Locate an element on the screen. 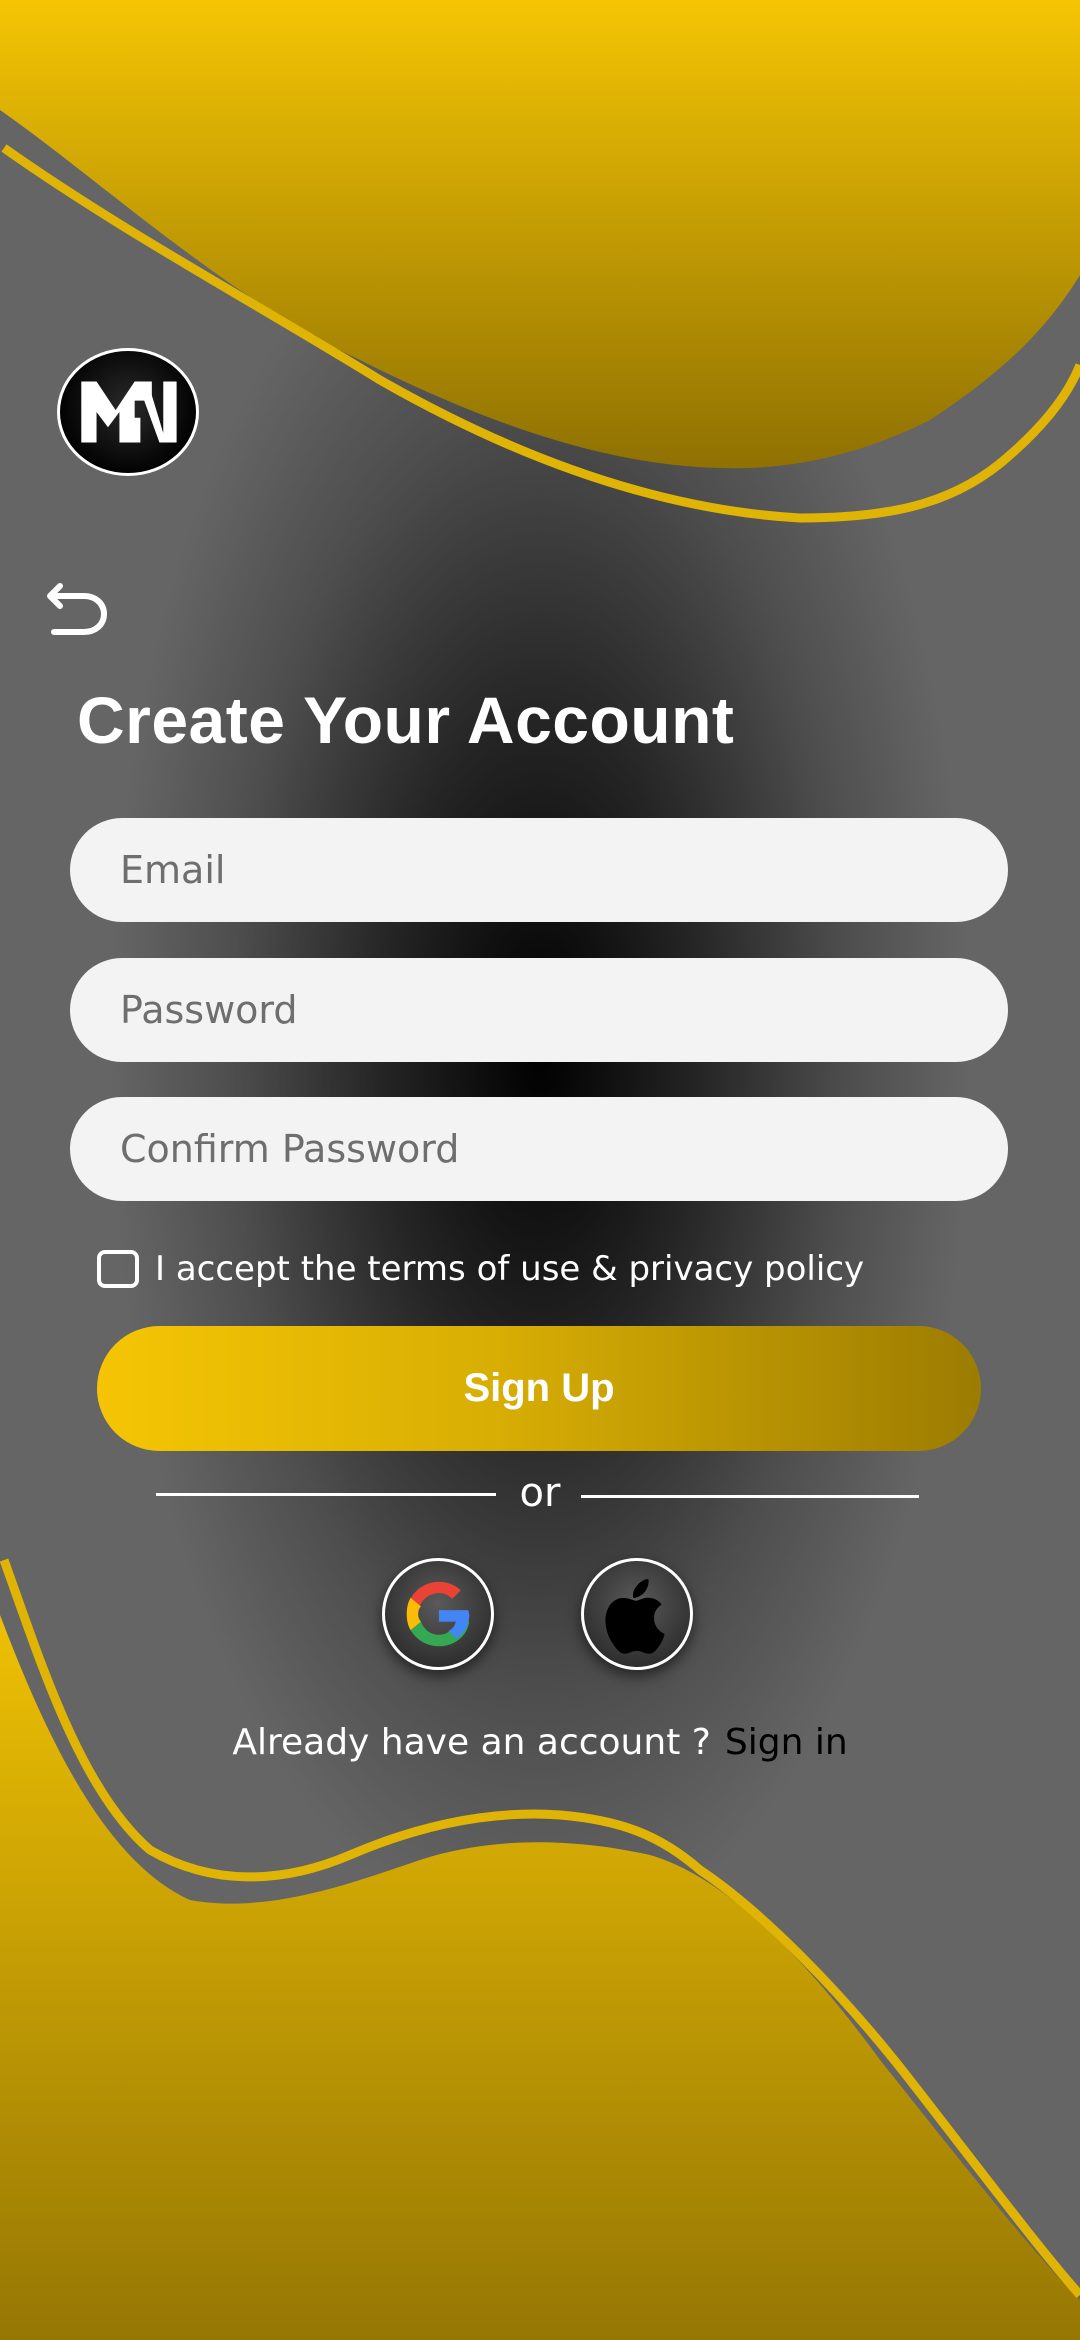 Image resolution: width=1080 pixels, height=2340 pixels. password-field is located at coordinates (539, 1010).